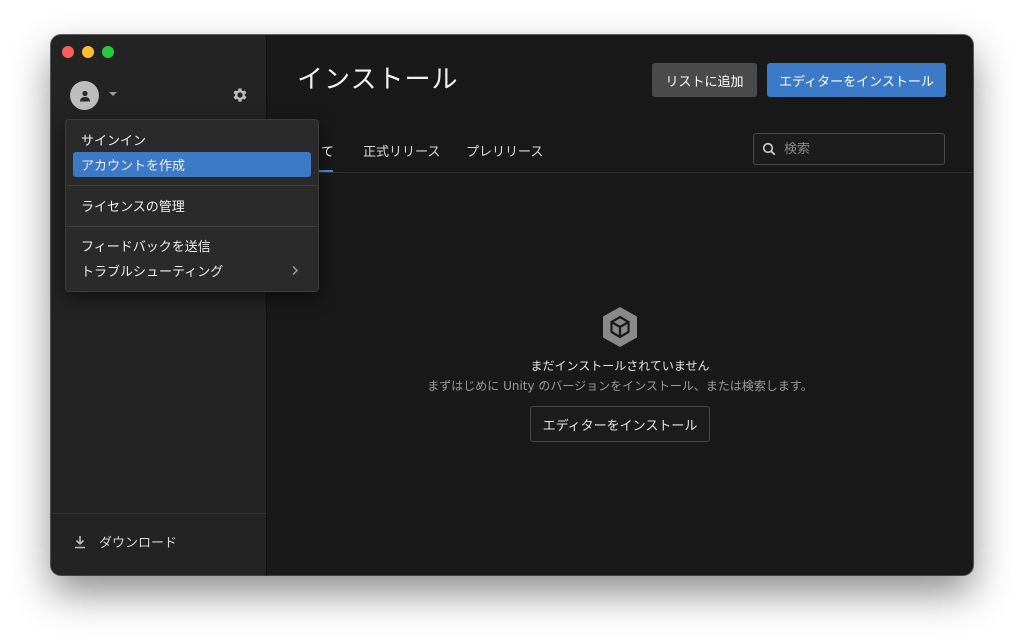 The width and height of the screenshot is (1024, 642). Describe the element at coordinates (769, 149) in the screenshot. I see `search-icon` at that location.